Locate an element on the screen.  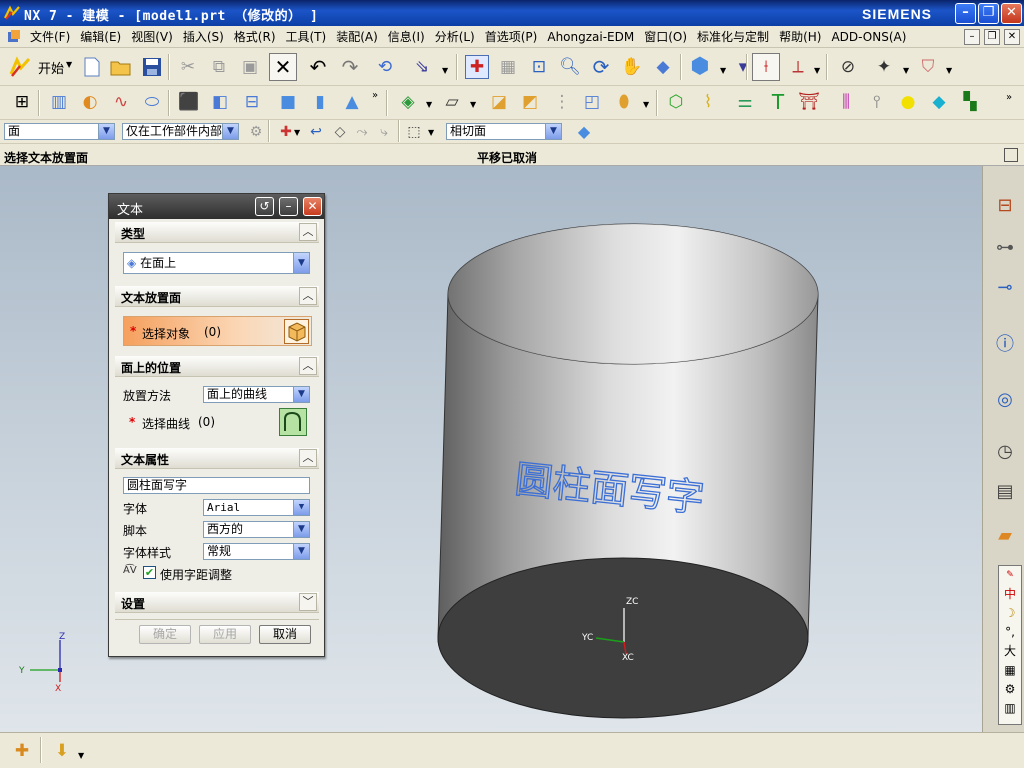
datum-icon: ◈ is located at coordinates (408, 102).